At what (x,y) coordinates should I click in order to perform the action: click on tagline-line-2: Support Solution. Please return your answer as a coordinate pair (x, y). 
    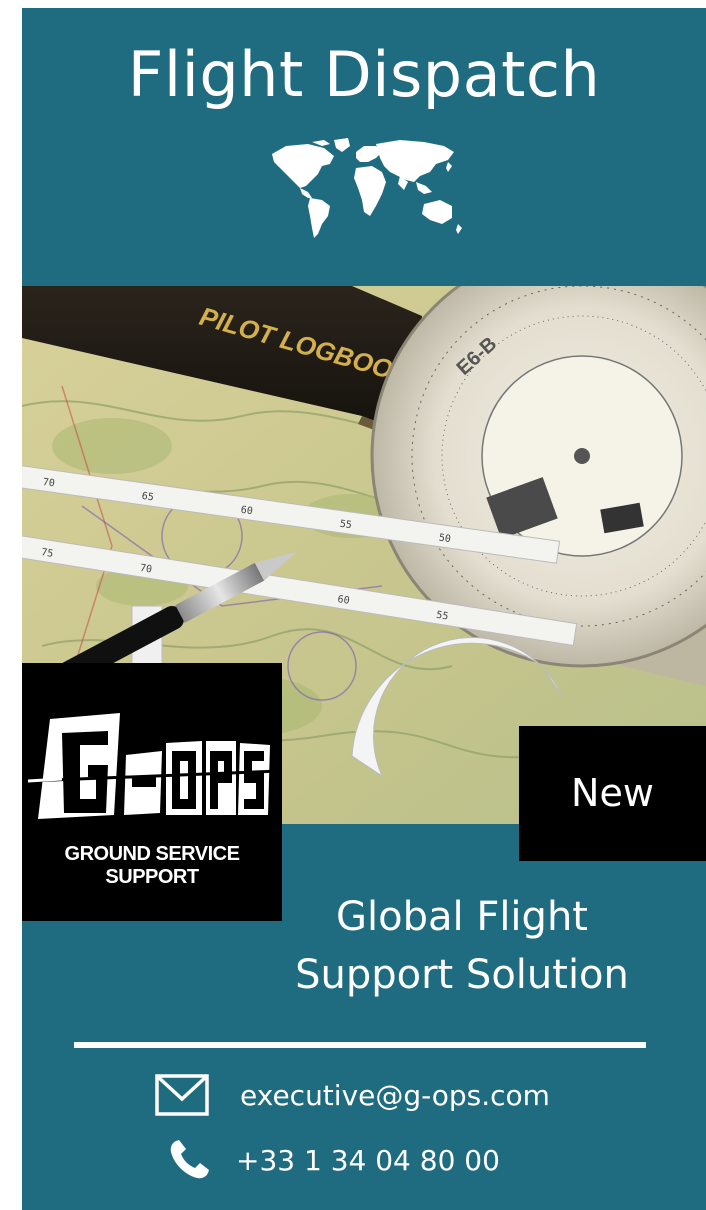
    Looking at the image, I should click on (462, 975).